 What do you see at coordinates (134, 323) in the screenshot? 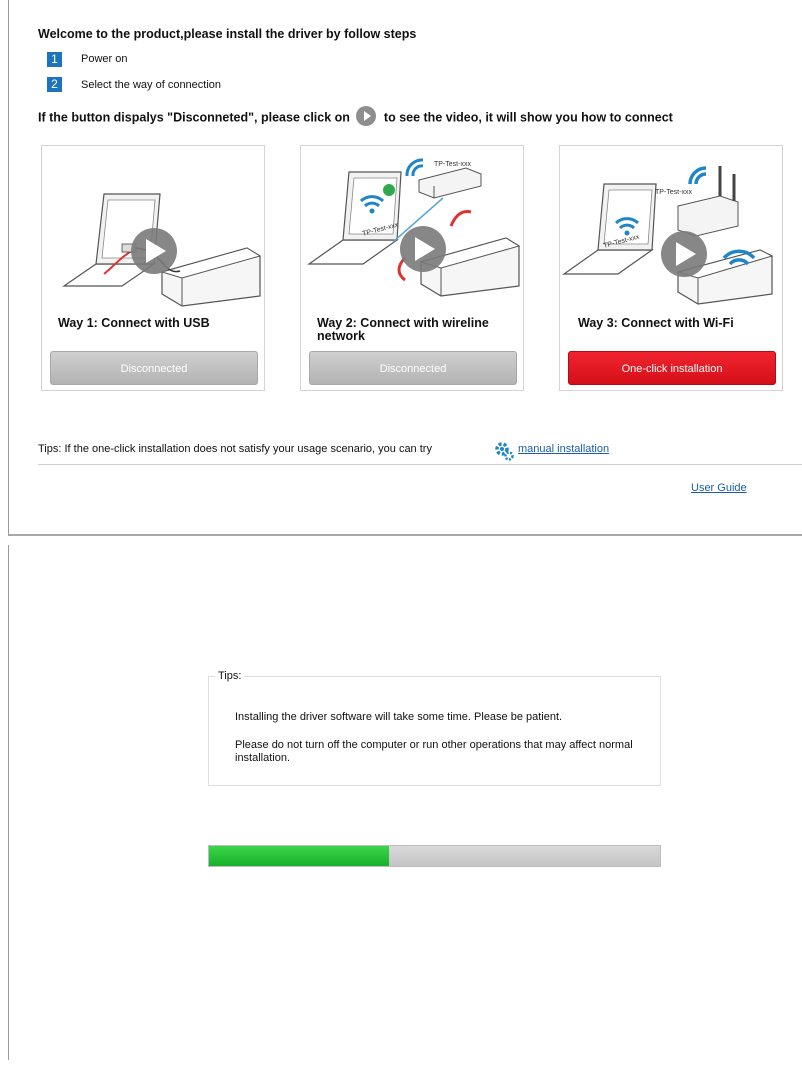
I see `card-usb-title: Way 1: Connect with USB` at bounding box center [134, 323].